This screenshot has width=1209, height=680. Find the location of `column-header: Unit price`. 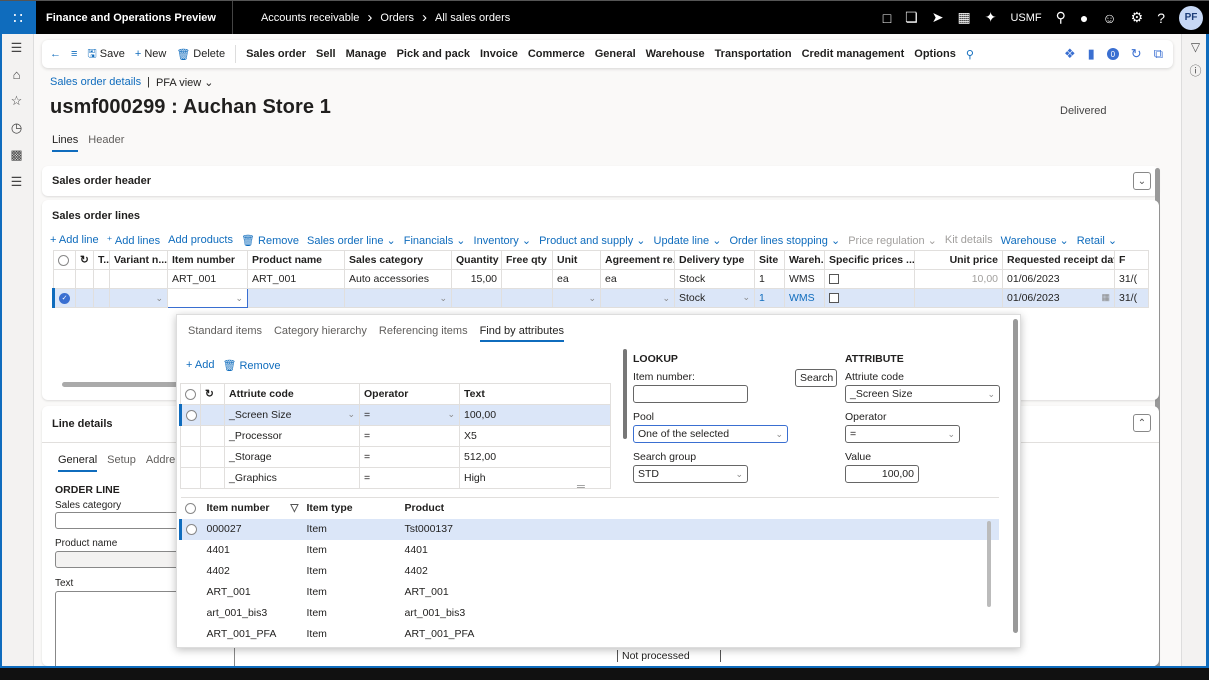

column-header: Unit price is located at coordinates (958, 260).